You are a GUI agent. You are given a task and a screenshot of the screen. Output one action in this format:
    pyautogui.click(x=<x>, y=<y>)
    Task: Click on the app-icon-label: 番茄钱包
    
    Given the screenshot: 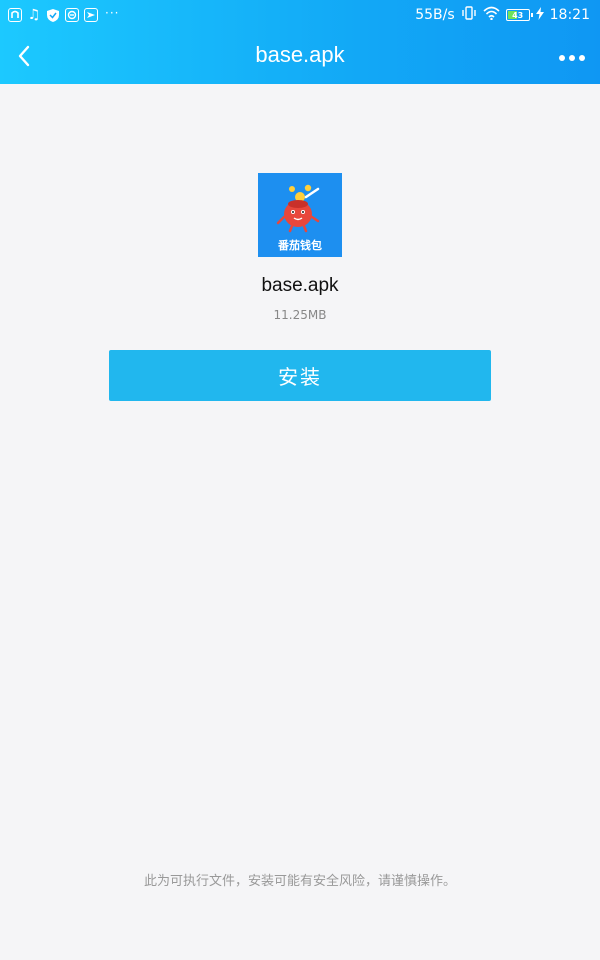 What is the action you would take?
    pyautogui.click(x=299, y=245)
    